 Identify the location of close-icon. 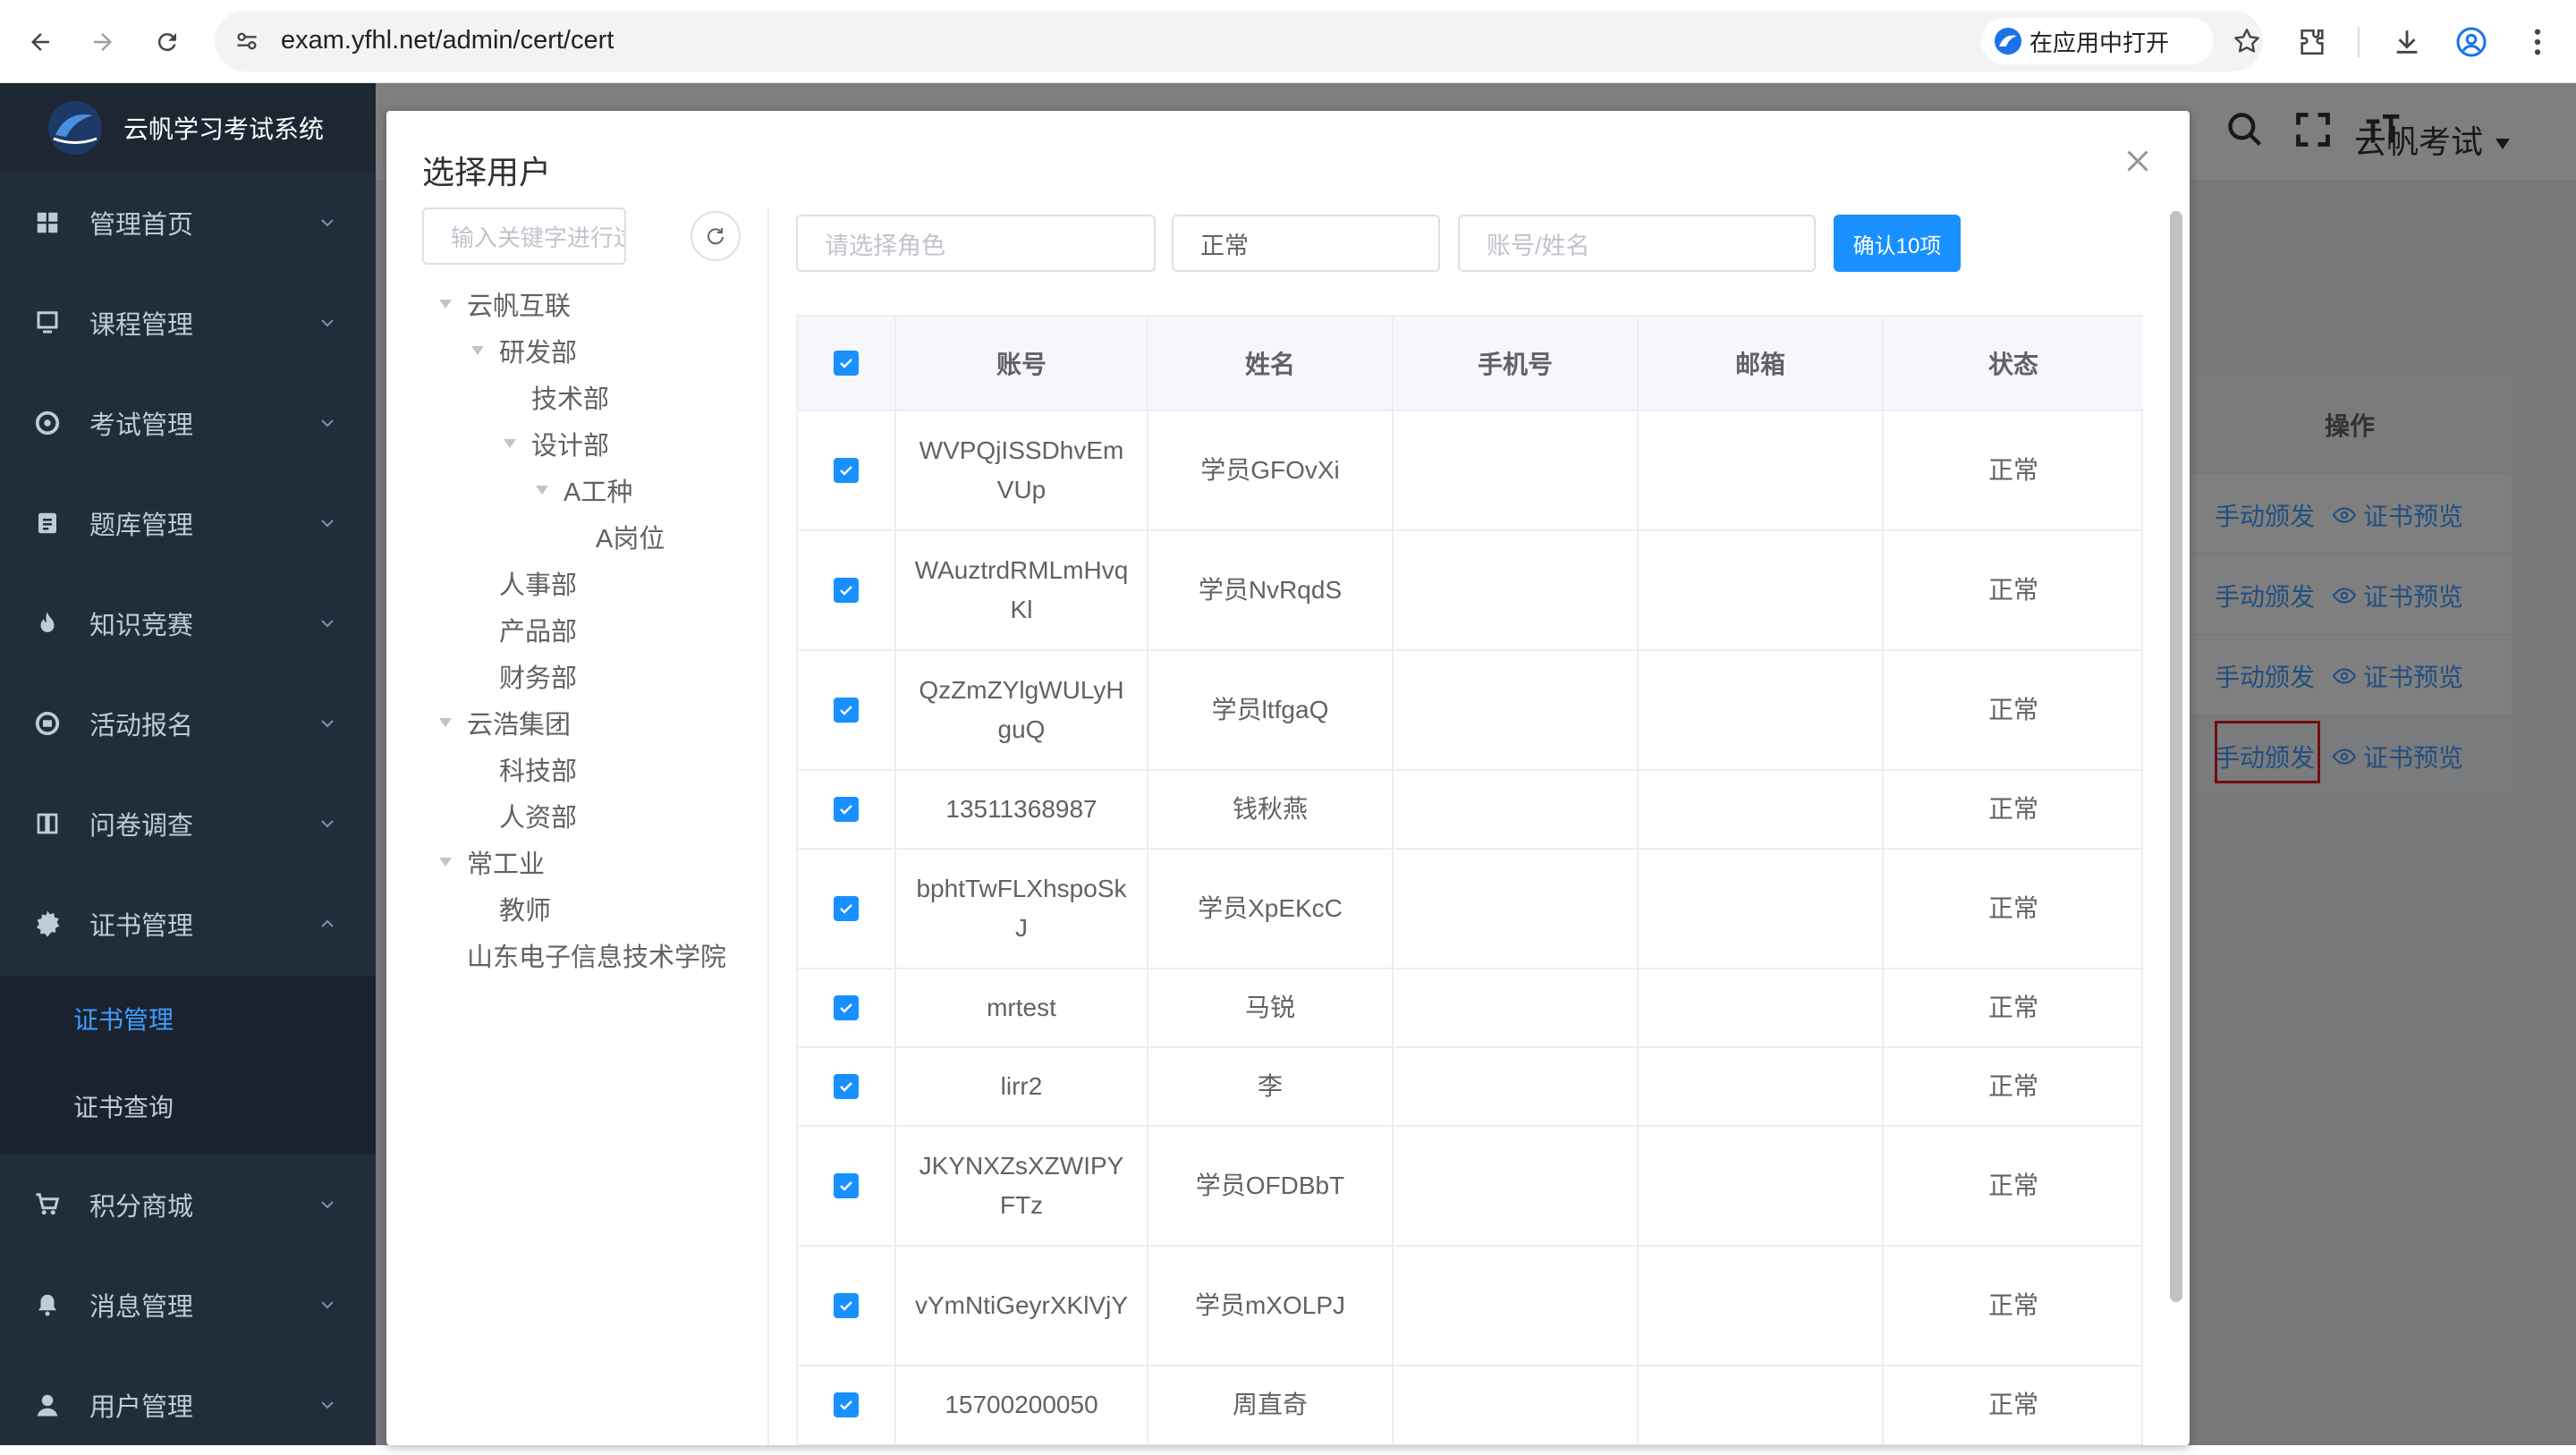
(2138, 161).